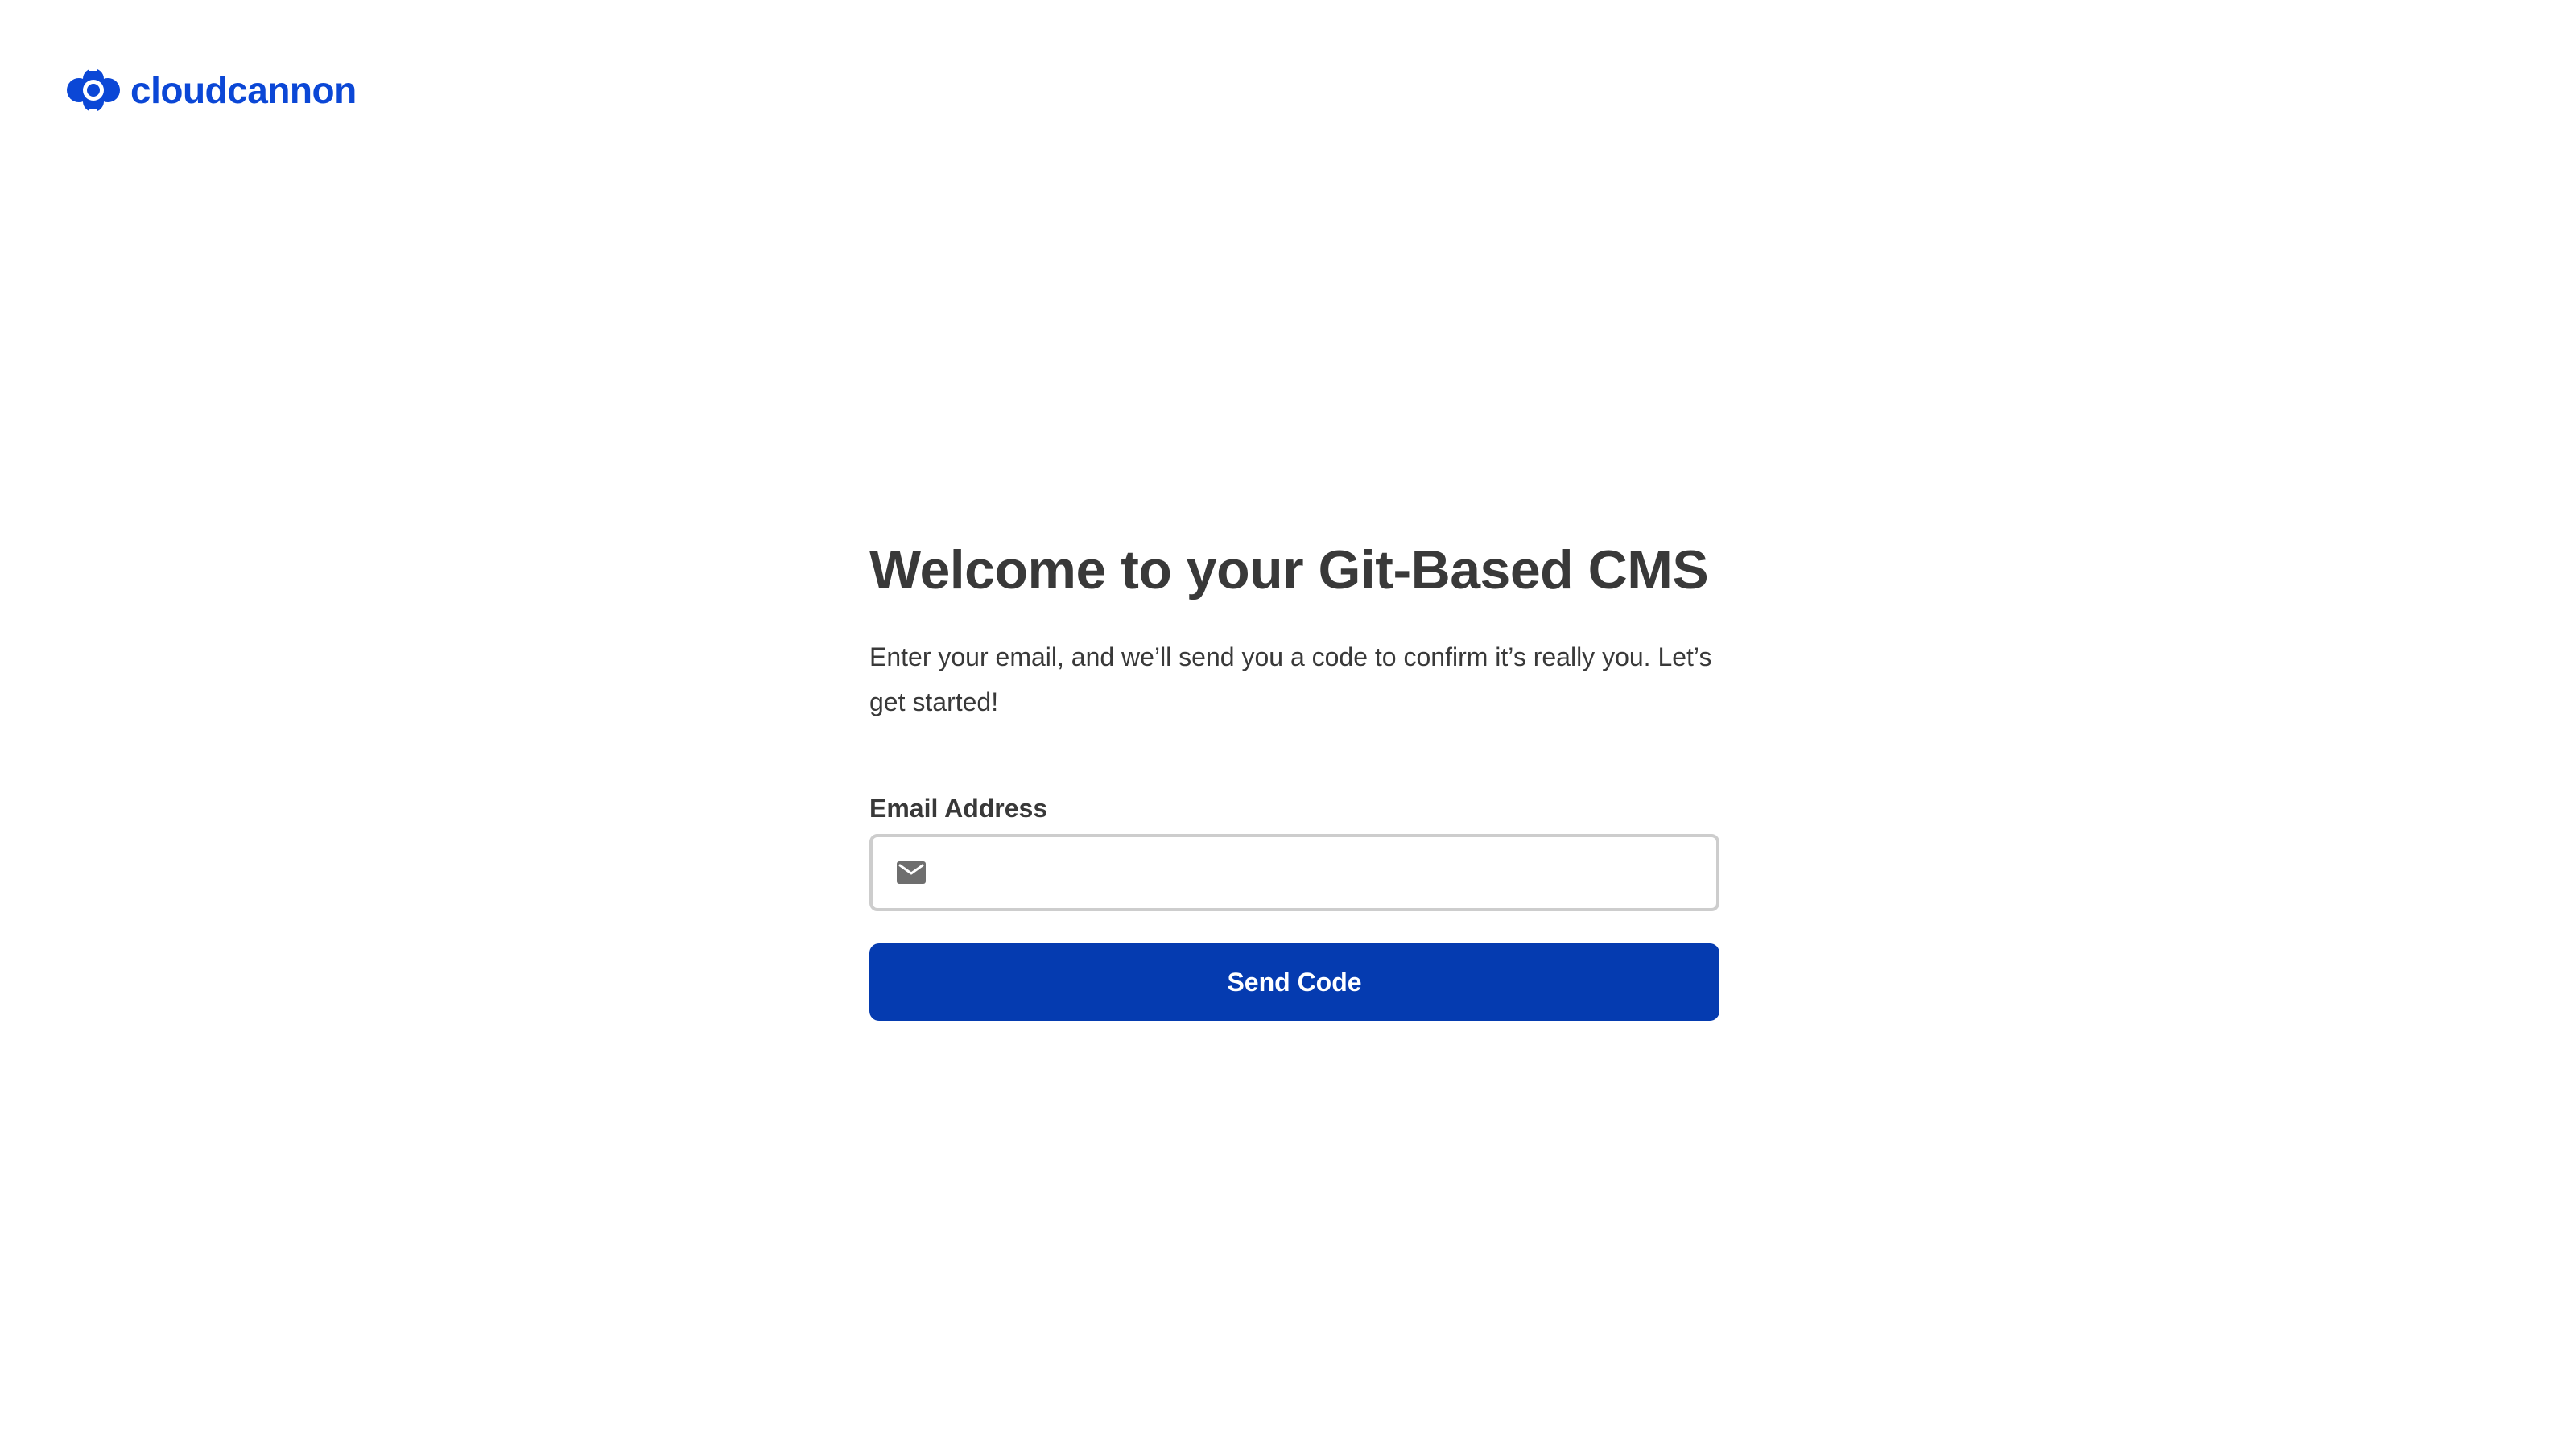  I want to click on page-title: Welcome to your Git-Based CMS, so click(1289, 570).